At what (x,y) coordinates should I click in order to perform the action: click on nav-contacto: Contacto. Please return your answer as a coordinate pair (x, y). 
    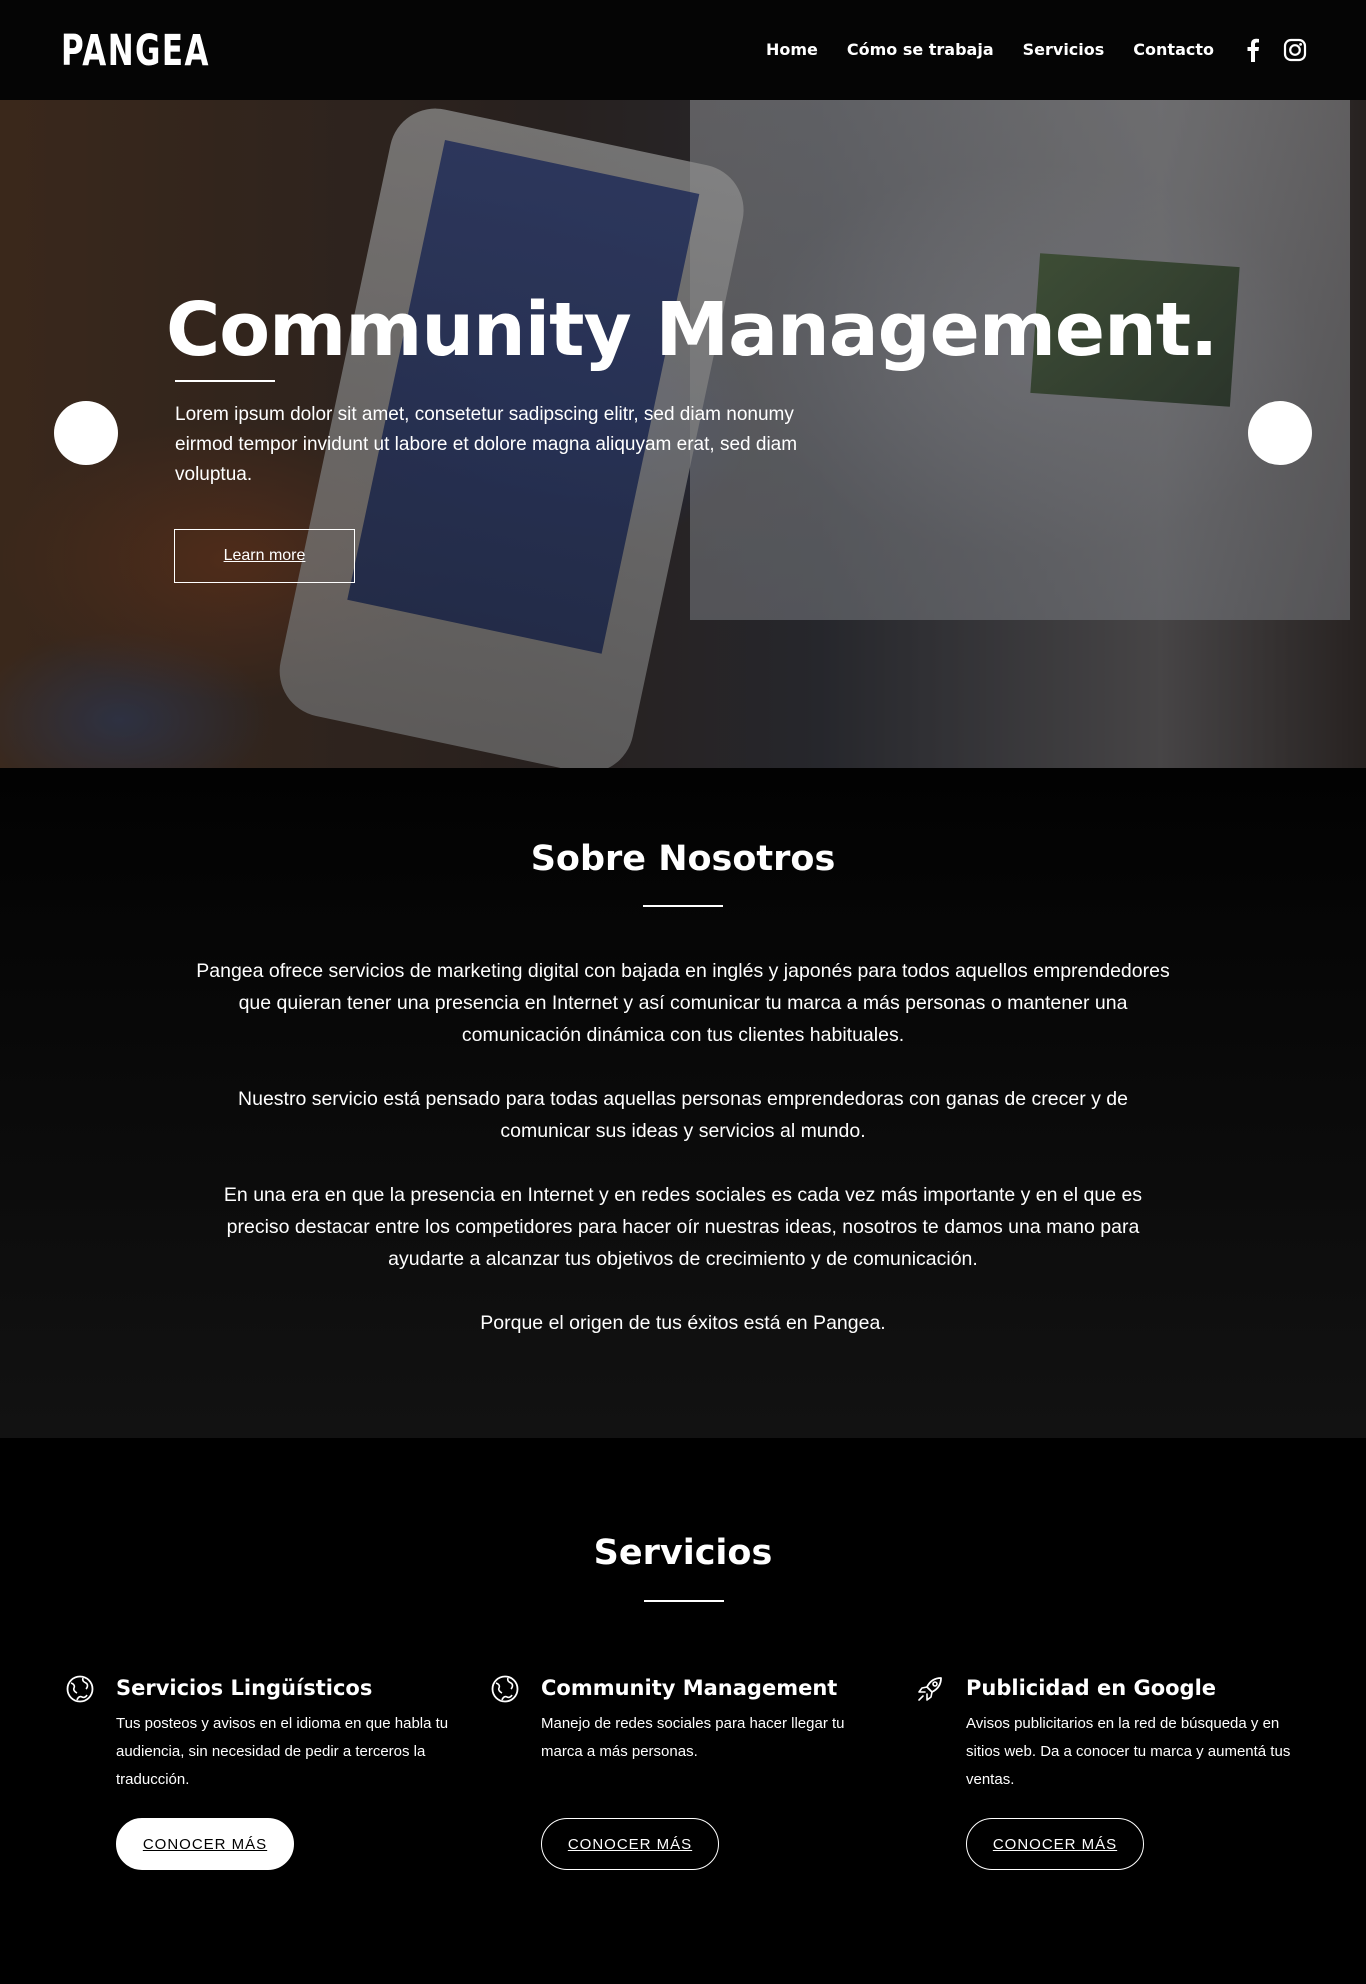
    Looking at the image, I should click on (1173, 50).